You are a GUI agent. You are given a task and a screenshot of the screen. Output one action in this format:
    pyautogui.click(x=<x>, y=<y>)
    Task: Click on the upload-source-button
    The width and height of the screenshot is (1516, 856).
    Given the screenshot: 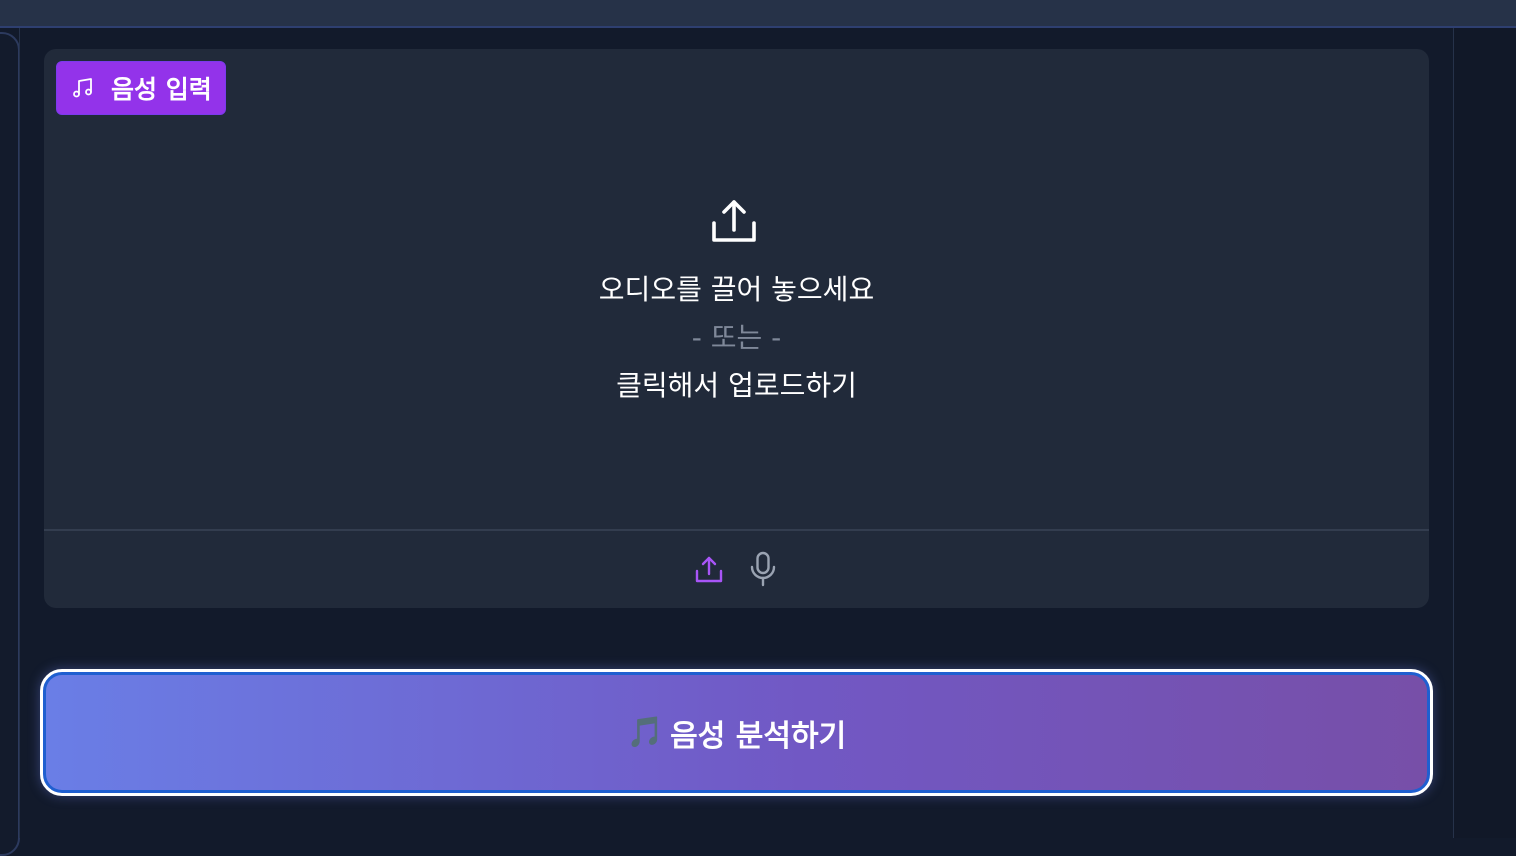 What is the action you would take?
    pyautogui.click(x=709, y=571)
    